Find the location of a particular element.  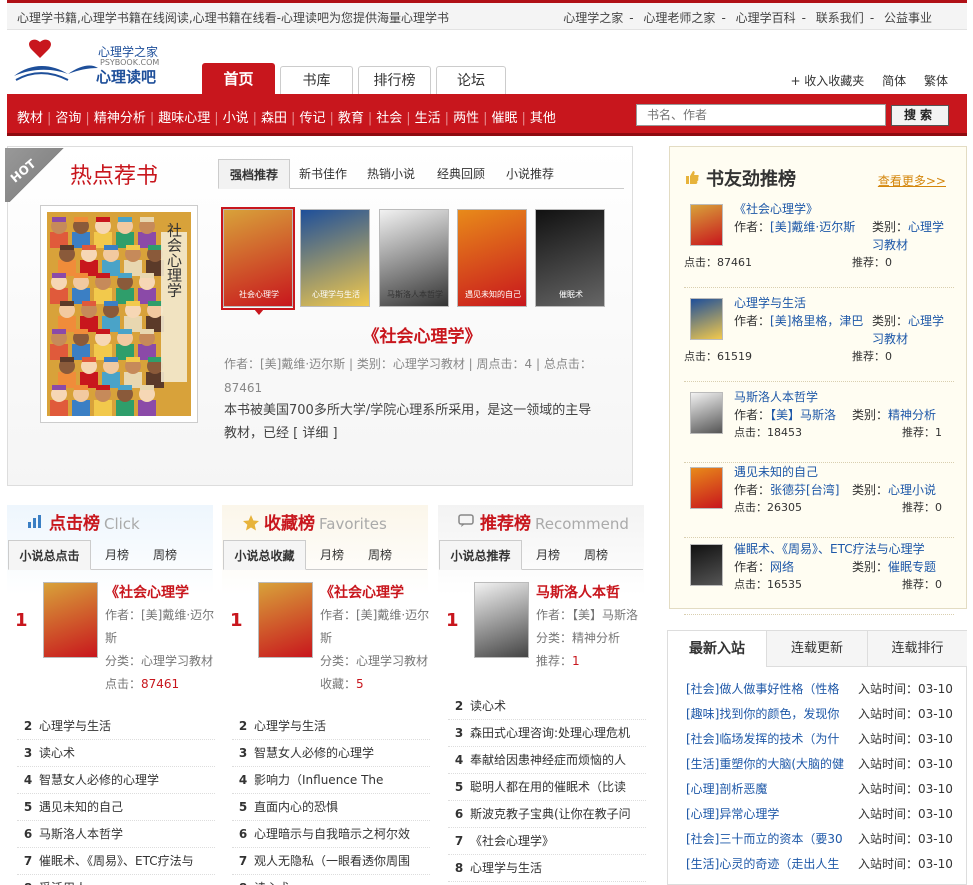

ranking-tab-0: 小说总点击 is located at coordinates (49, 555).